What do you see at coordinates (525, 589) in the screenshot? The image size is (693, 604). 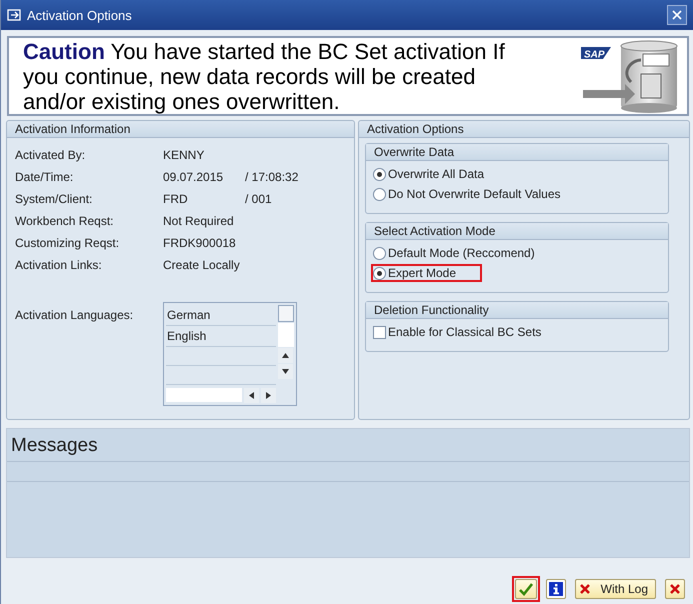 I see `checkmark-icon` at bounding box center [525, 589].